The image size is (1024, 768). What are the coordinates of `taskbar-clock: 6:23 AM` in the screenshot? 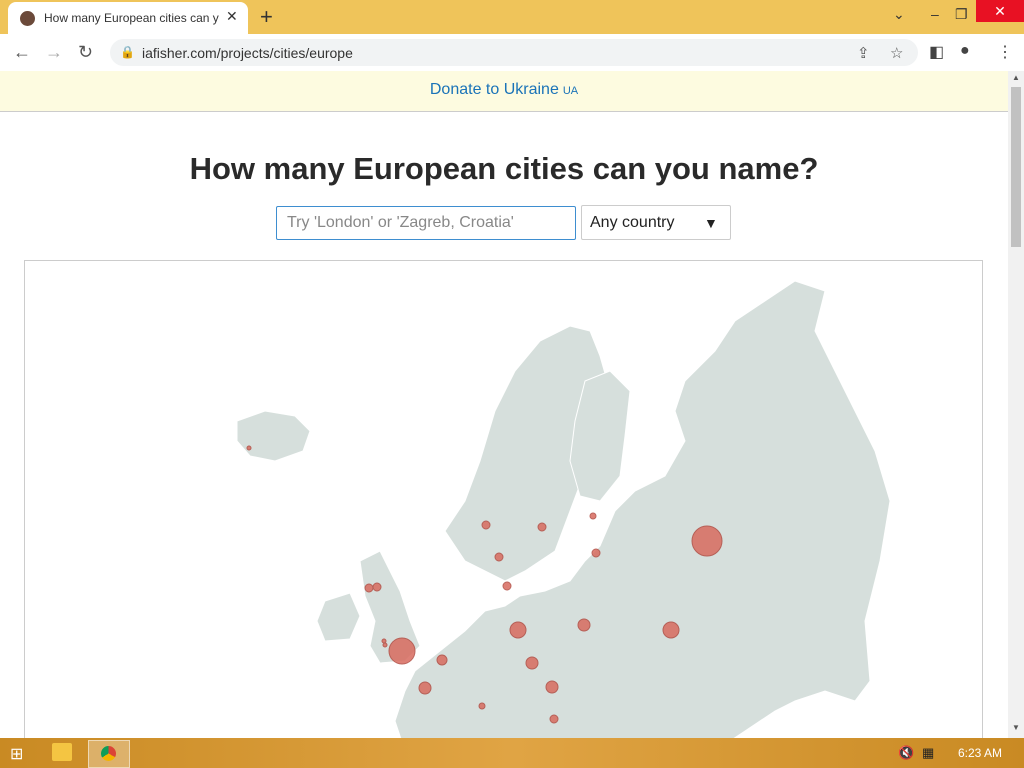 It's located at (980, 753).